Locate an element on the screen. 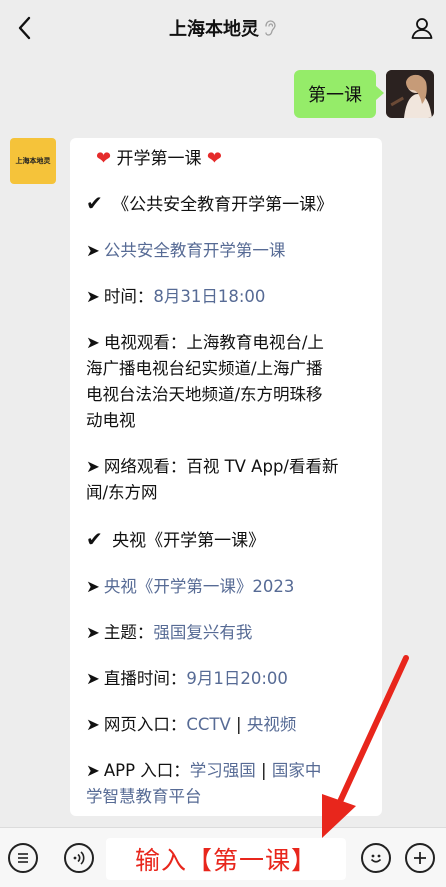 The image size is (446, 887). outgoing-message: 第一课 is located at coordinates (364, 94).